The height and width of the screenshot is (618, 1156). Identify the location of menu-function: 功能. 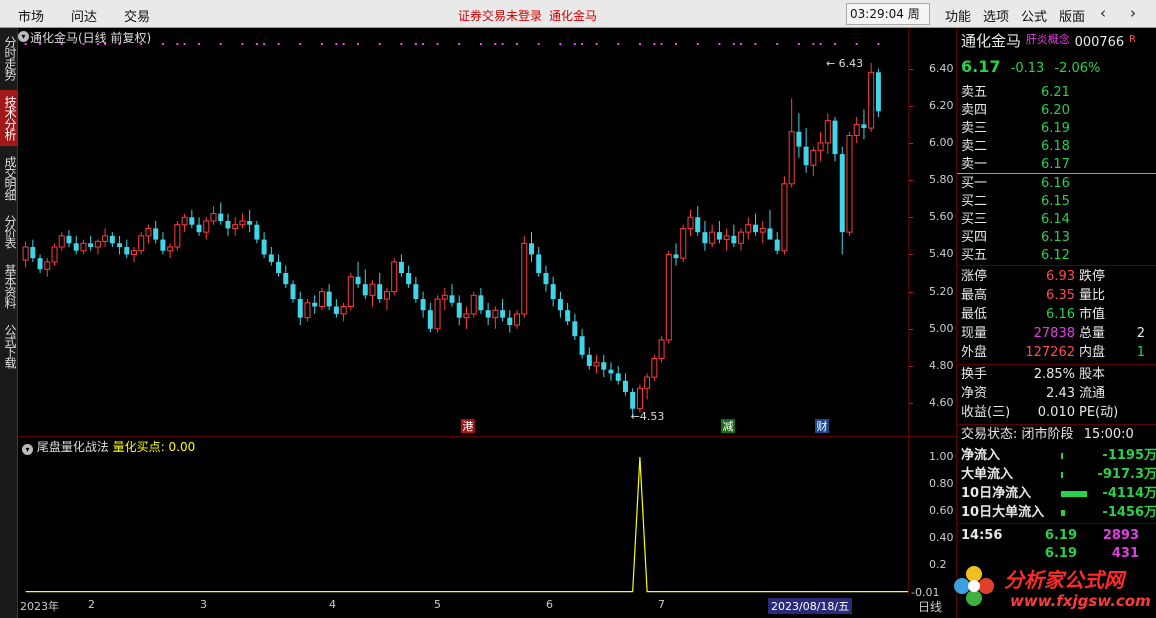
(958, 15).